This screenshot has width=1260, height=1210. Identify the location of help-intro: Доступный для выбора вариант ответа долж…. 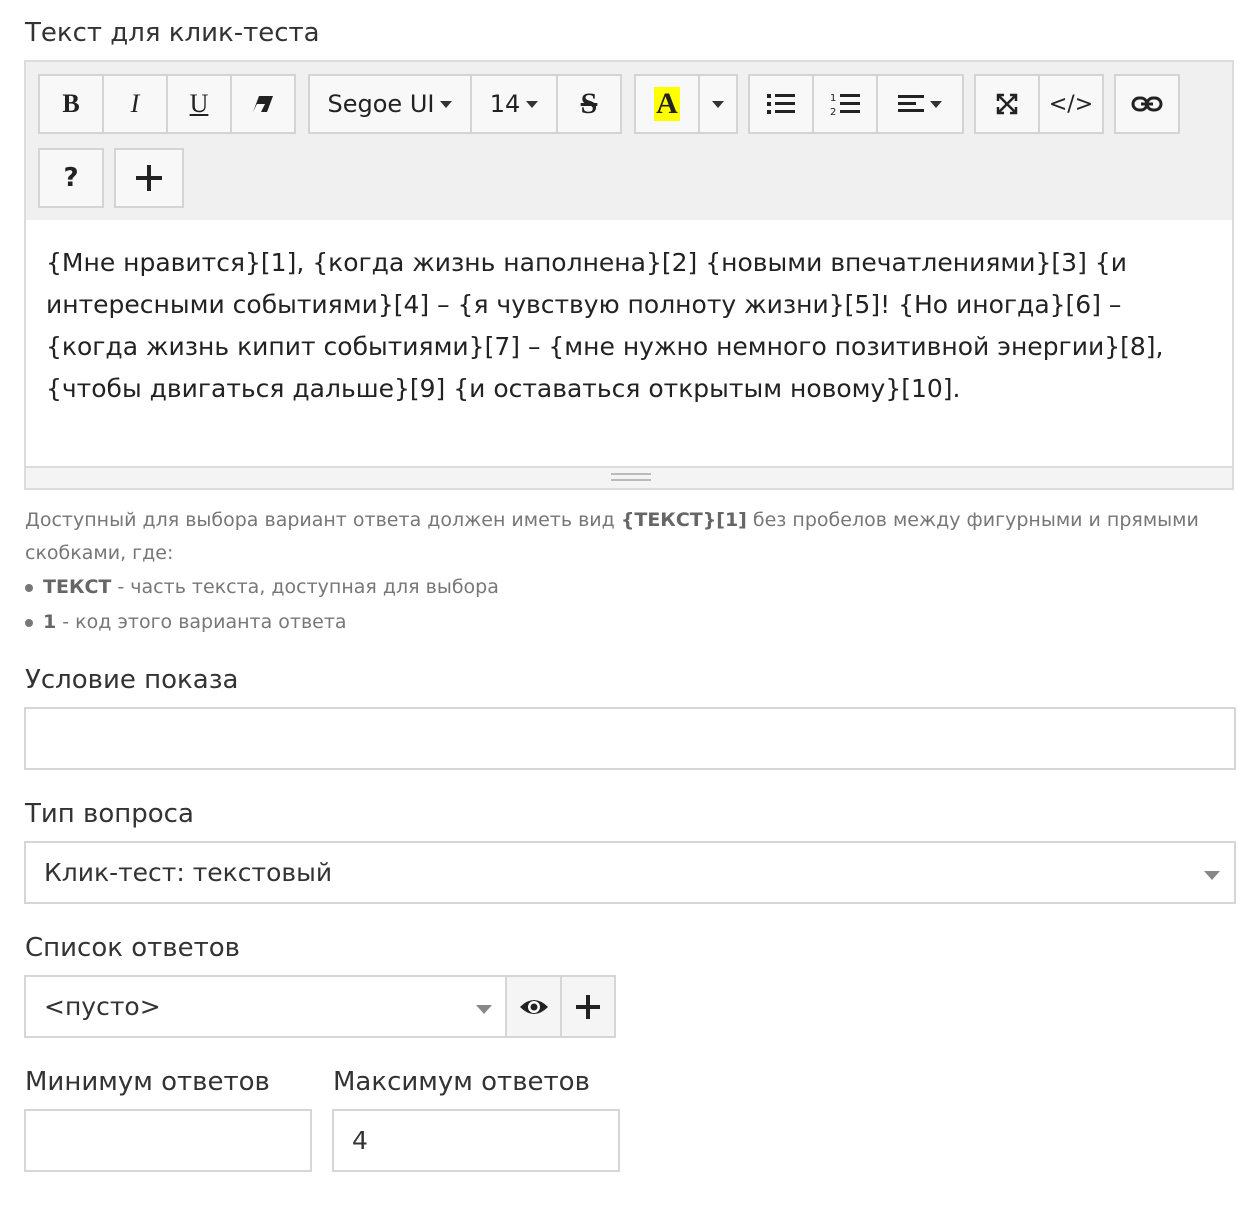
(323, 520).